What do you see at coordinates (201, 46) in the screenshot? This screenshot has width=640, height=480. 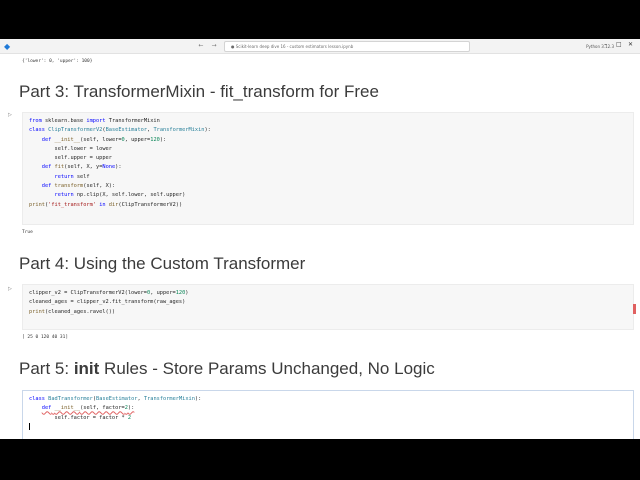 I see `back-arrow-icon: ←` at bounding box center [201, 46].